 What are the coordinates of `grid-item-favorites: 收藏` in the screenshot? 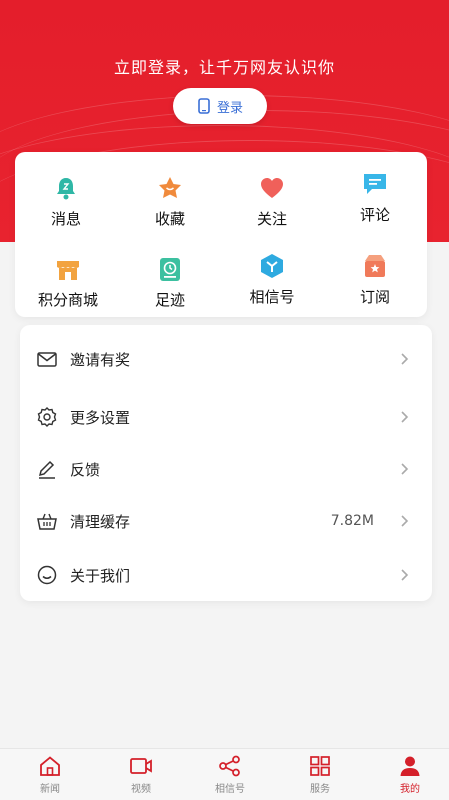 It's located at (170, 205).